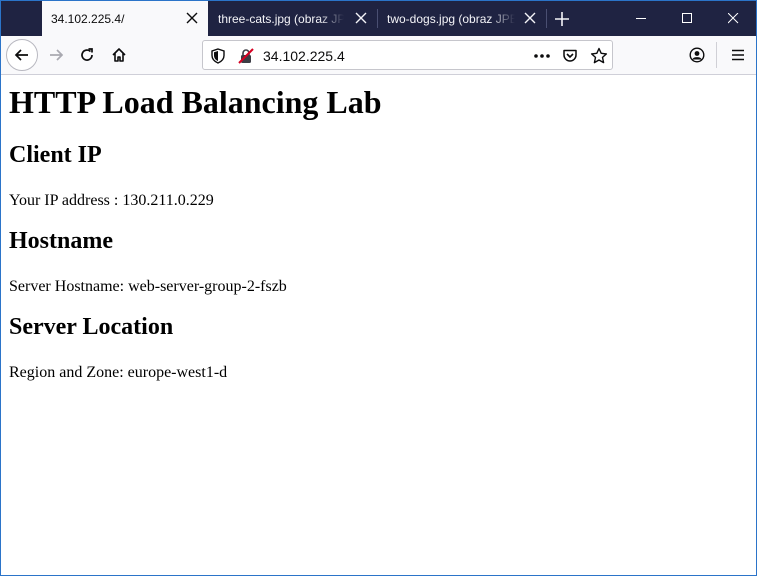  What do you see at coordinates (195, 102) in the screenshot?
I see `page-title: HTTP Load Balancing Lab` at bounding box center [195, 102].